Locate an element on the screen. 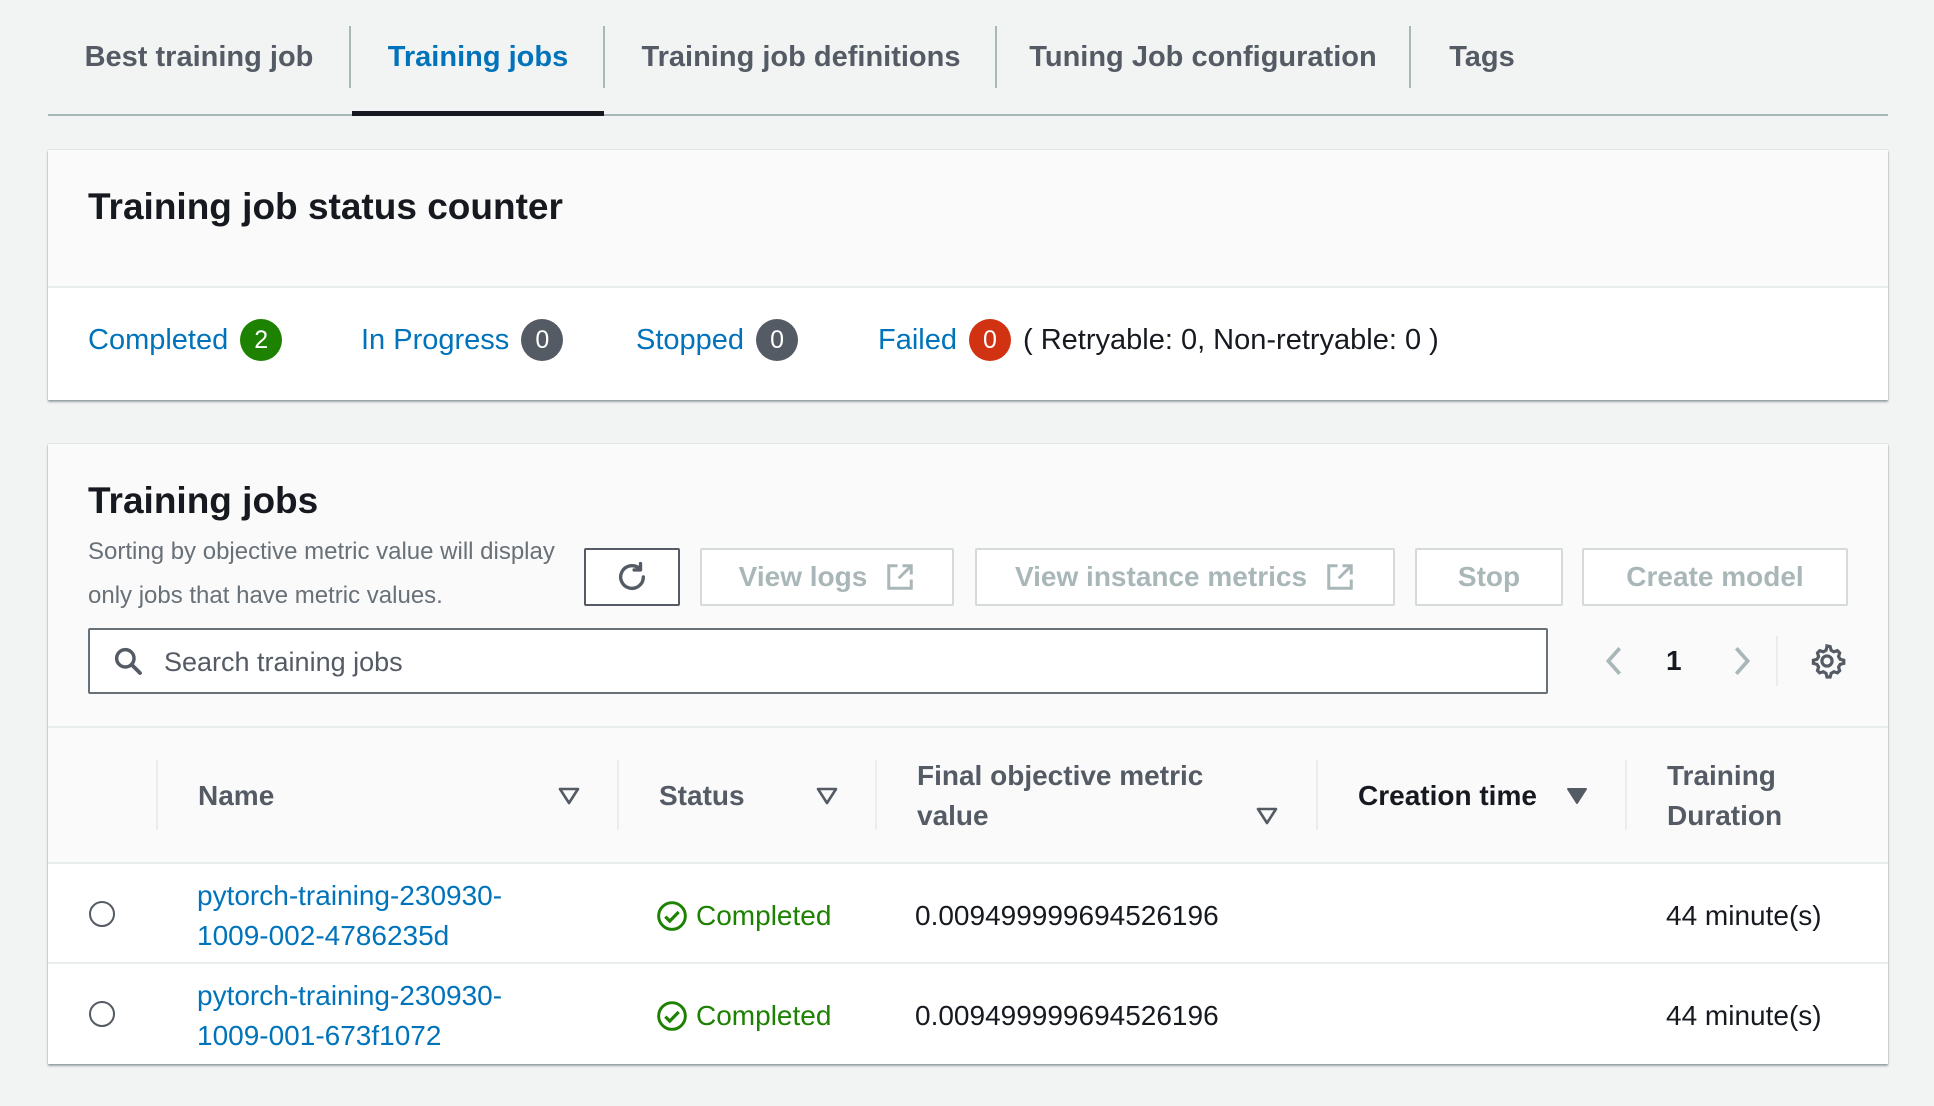  refresh-button is located at coordinates (632, 577).